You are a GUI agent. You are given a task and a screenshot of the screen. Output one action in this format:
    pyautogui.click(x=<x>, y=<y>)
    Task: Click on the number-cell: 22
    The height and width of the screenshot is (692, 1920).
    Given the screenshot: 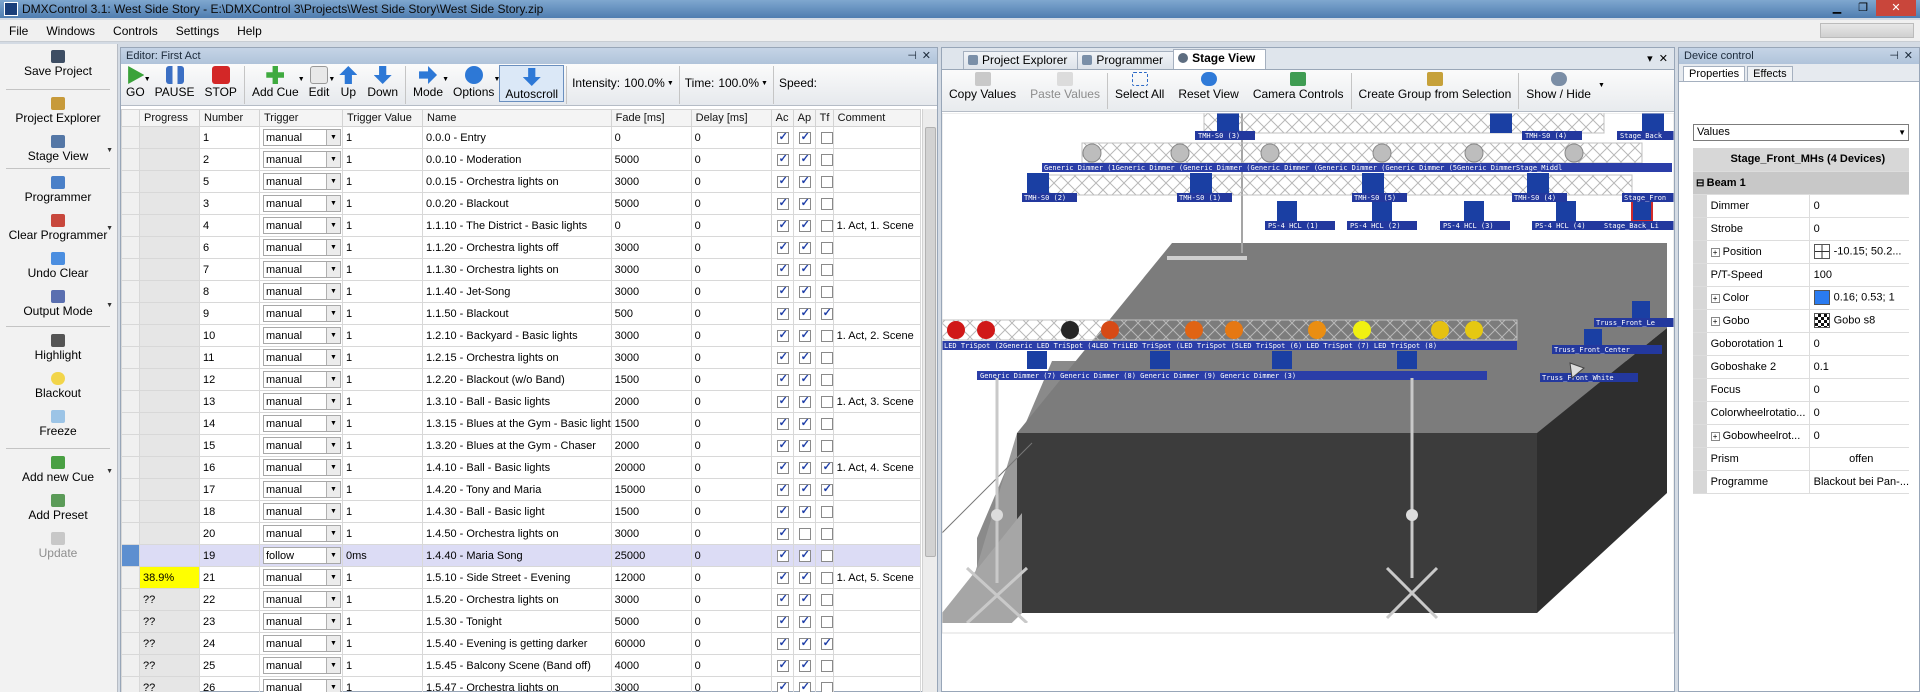 What is the action you would take?
    pyautogui.click(x=229, y=599)
    